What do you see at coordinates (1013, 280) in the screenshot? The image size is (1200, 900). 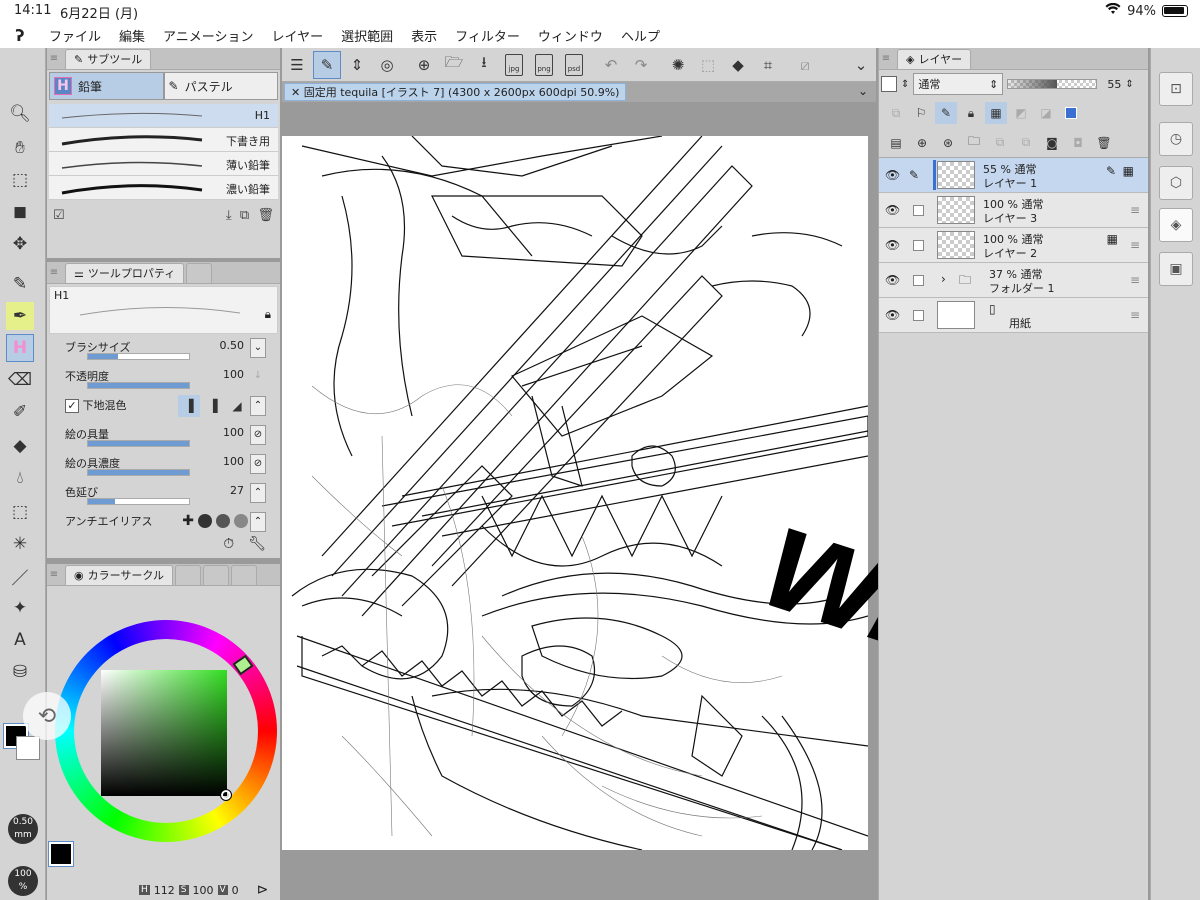 I see `layer-row-folder: 👁︎ › 🗀︎ 37 % 通常 フォルダー 1 ≡` at bounding box center [1013, 280].